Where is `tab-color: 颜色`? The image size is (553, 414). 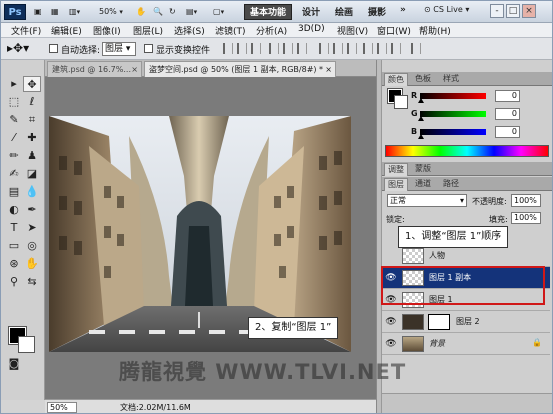 tab-color: 颜色 is located at coordinates (396, 79).